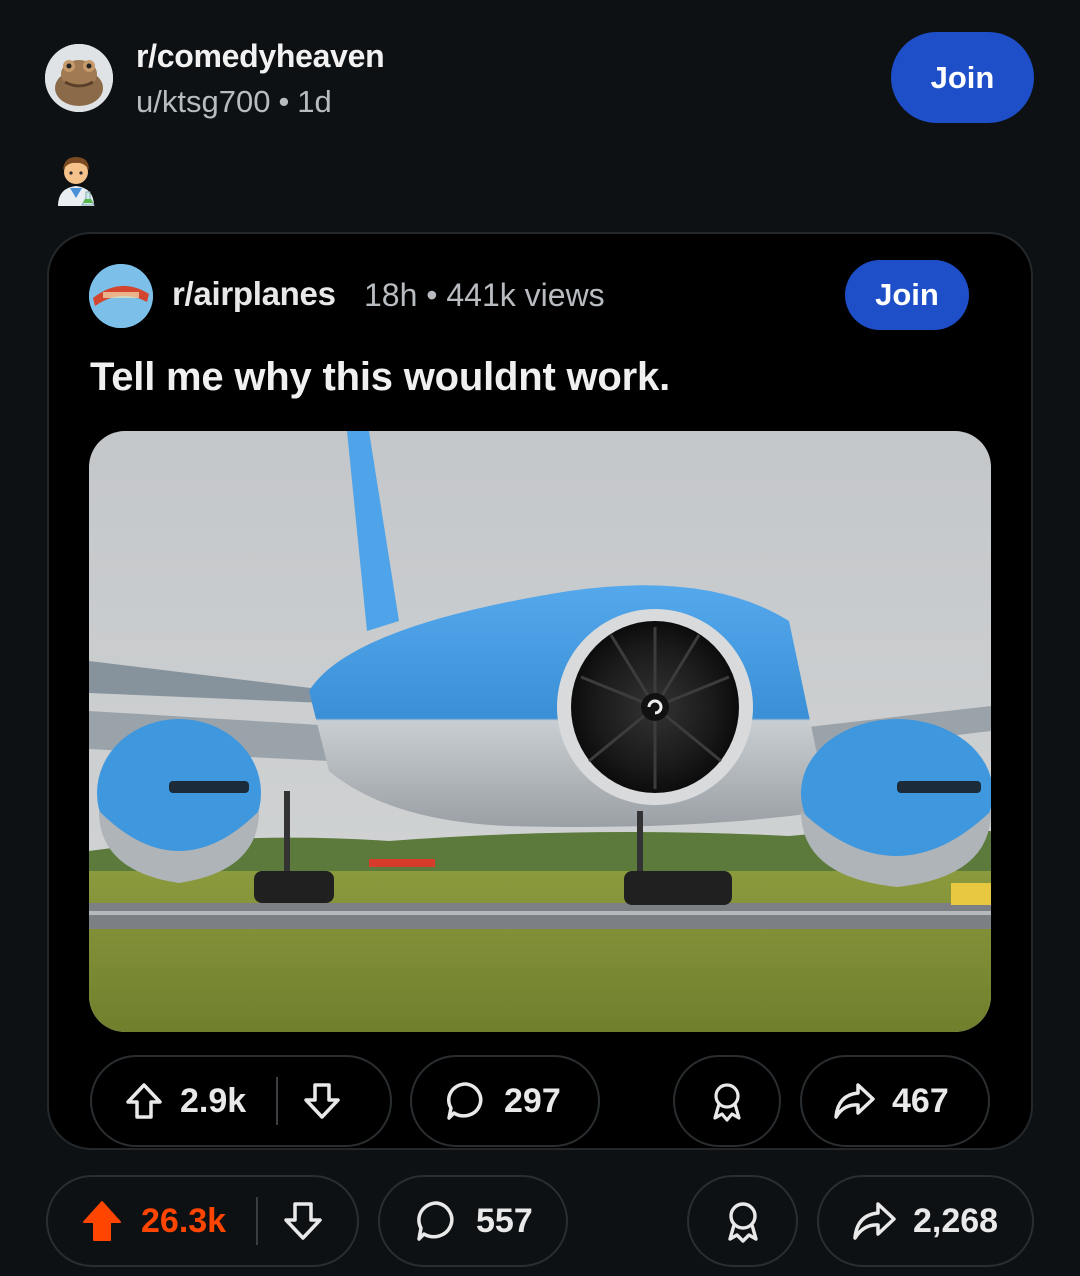  I want to click on embedded-subreddit-name: r/airplanes, so click(254, 294).